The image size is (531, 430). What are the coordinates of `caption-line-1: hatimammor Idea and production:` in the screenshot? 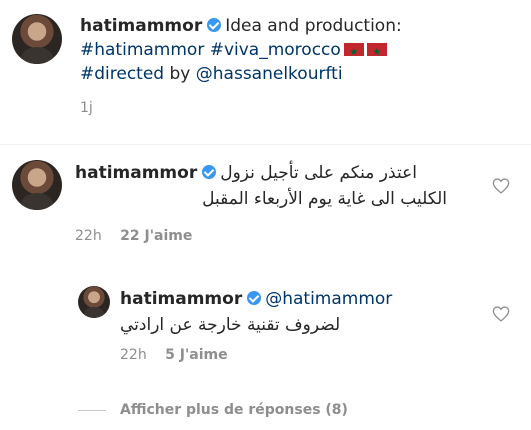 It's located at (300, 26).